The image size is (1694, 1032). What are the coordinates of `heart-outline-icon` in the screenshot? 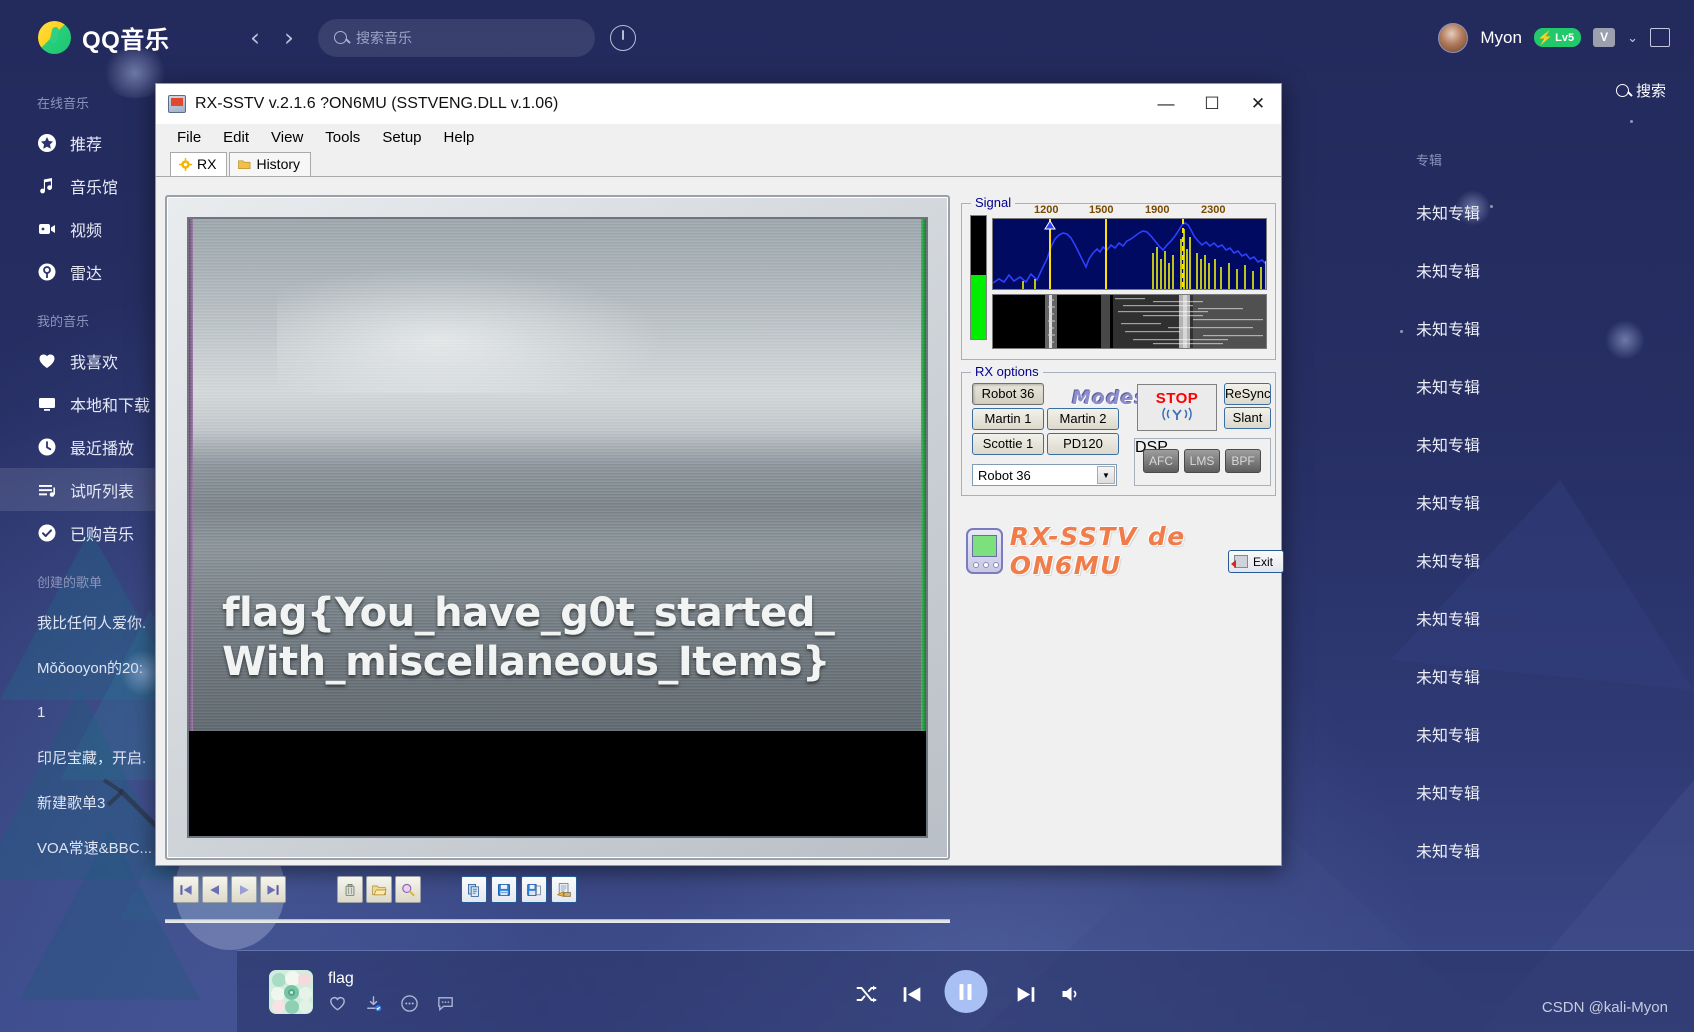 It's located at (337, 1003).